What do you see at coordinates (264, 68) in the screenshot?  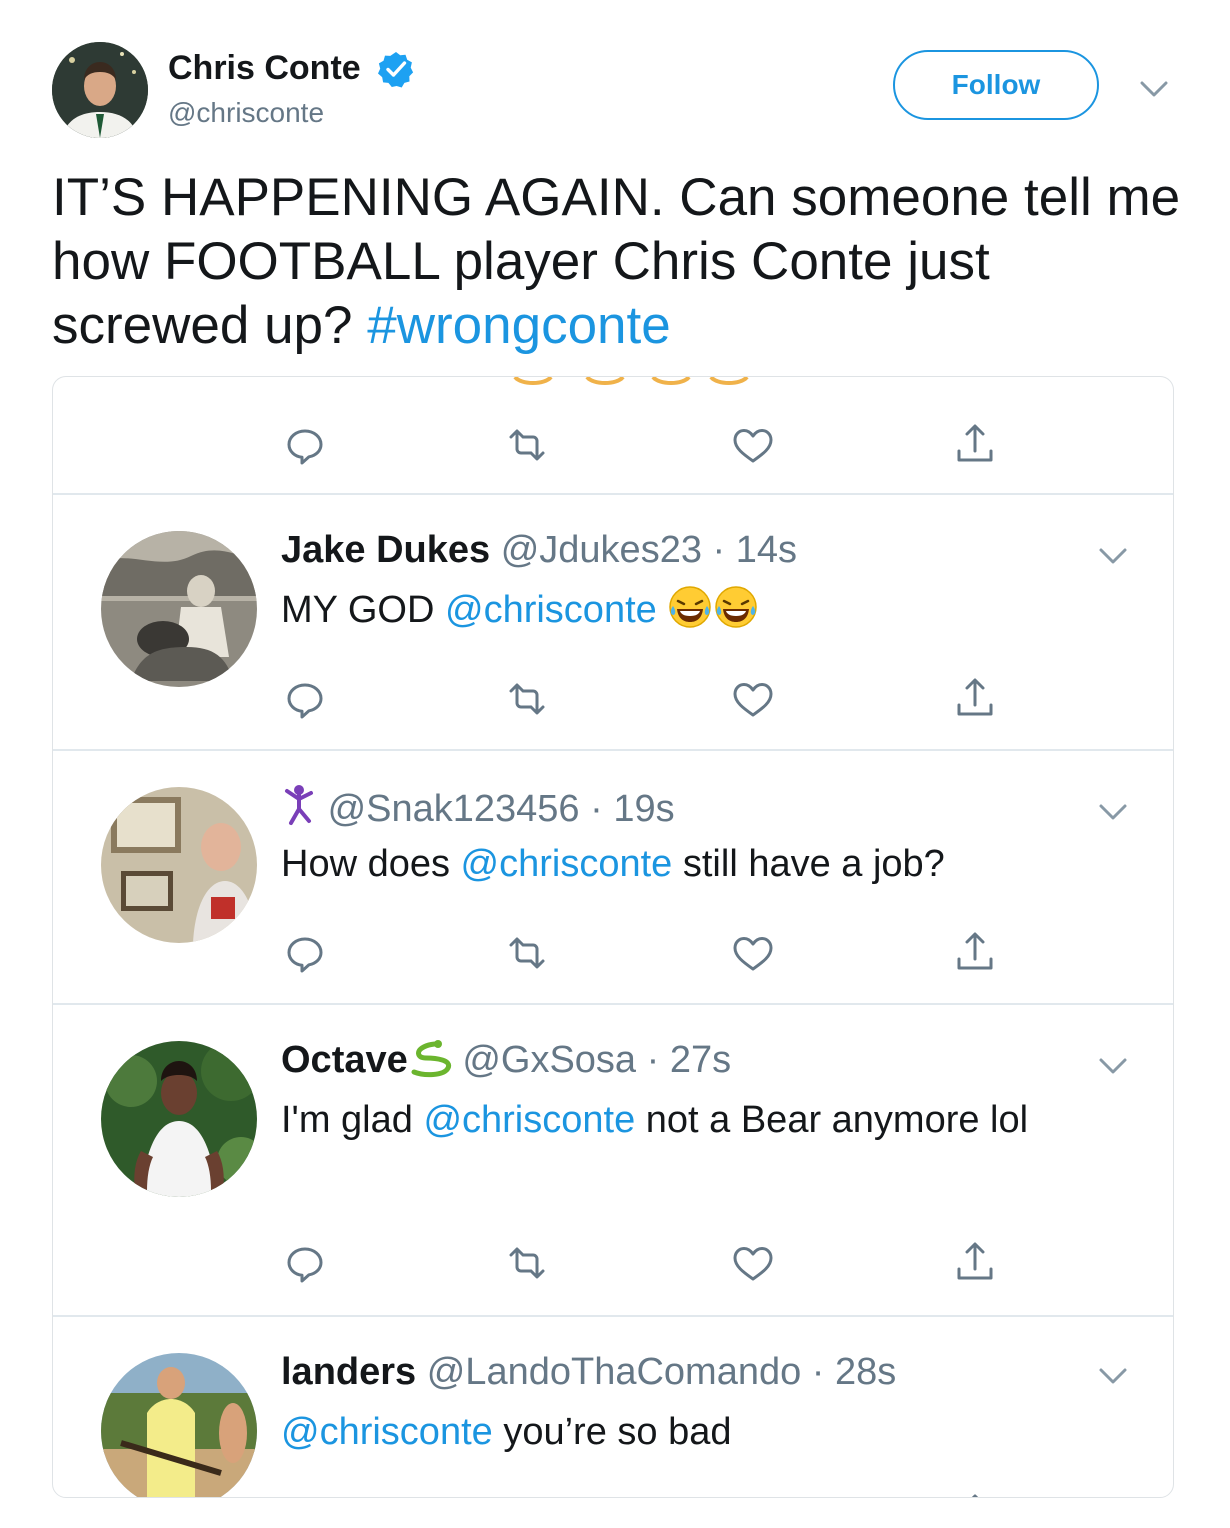 I see `author-name: Chris Conte` at bounding box center [264, 68].